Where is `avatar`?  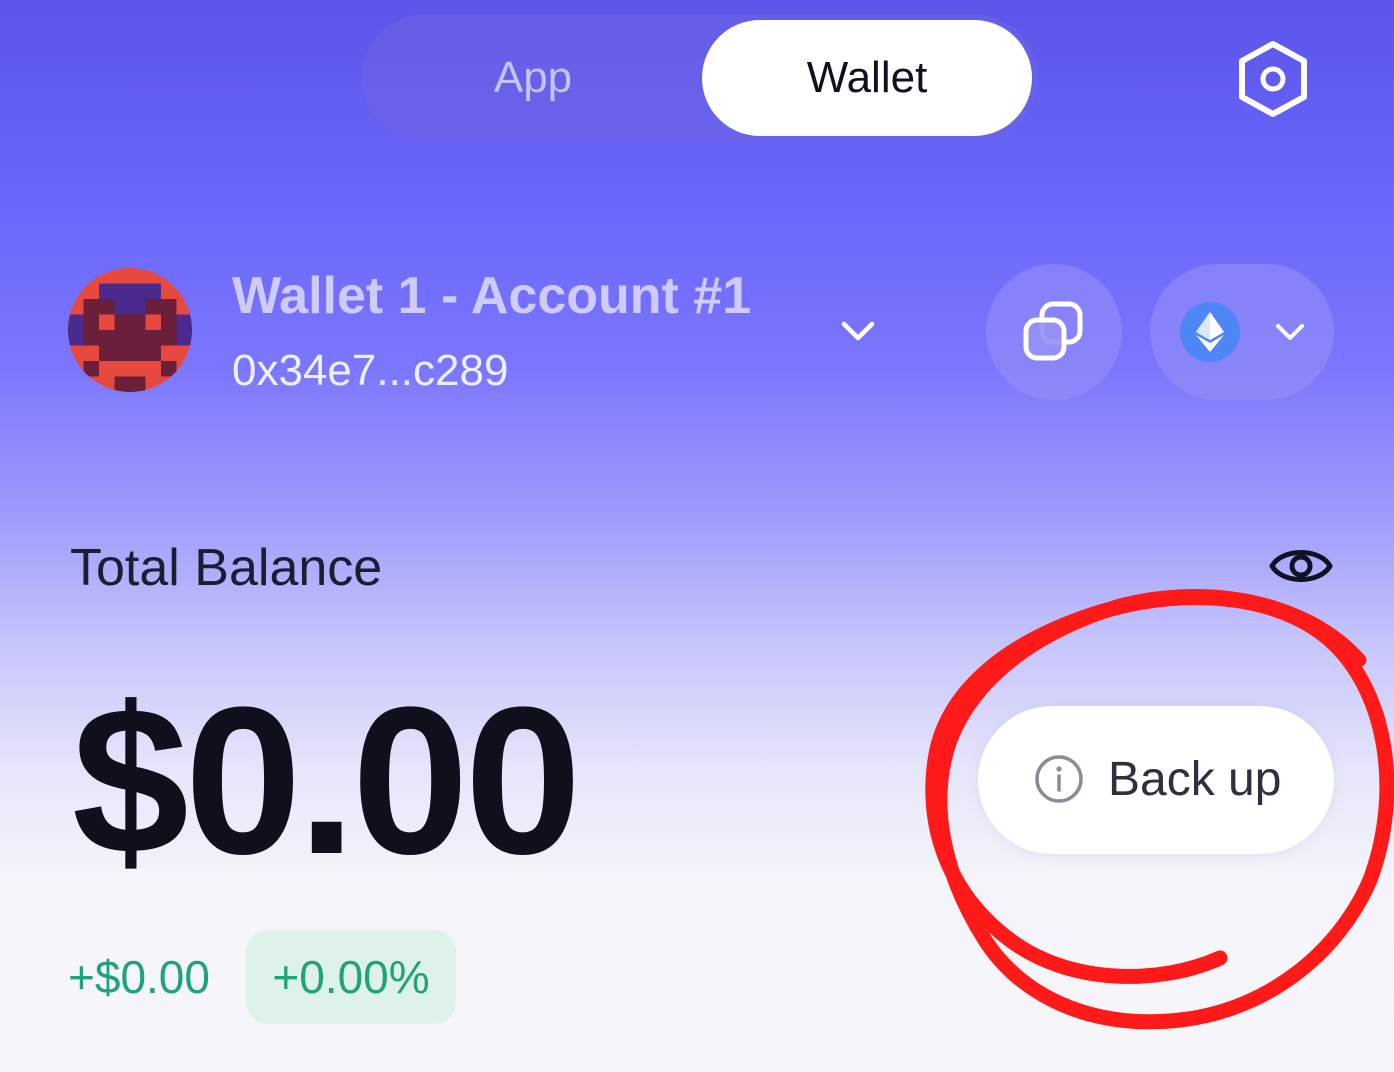
avatar is located at coordinates (130, 330).